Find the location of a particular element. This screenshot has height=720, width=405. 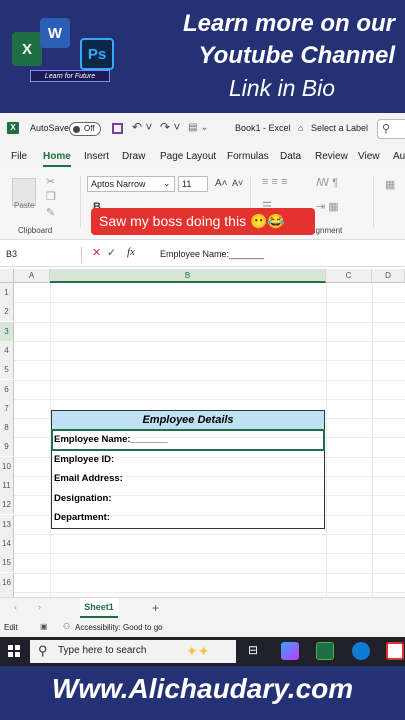

column-header-d: D is located at coordinates (388, 276).